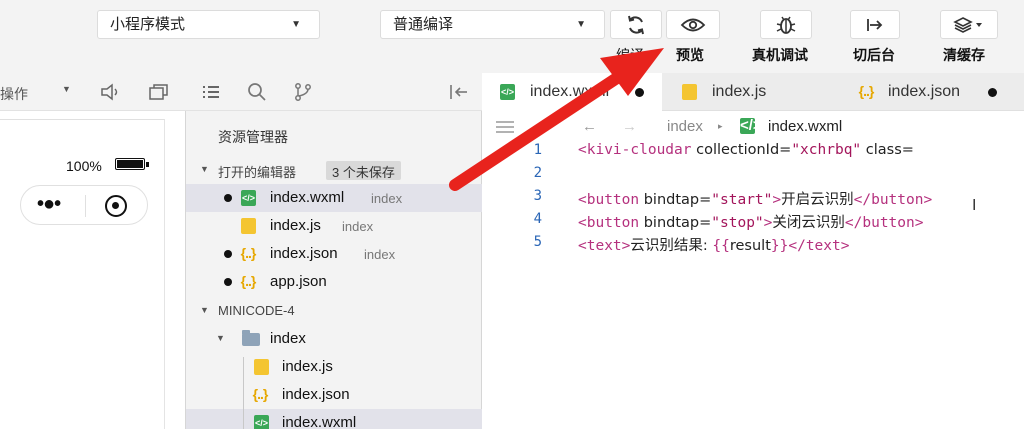 The image size is (1024, 429). I want to click on open-editor-item: index.js index, so click(334, 226).